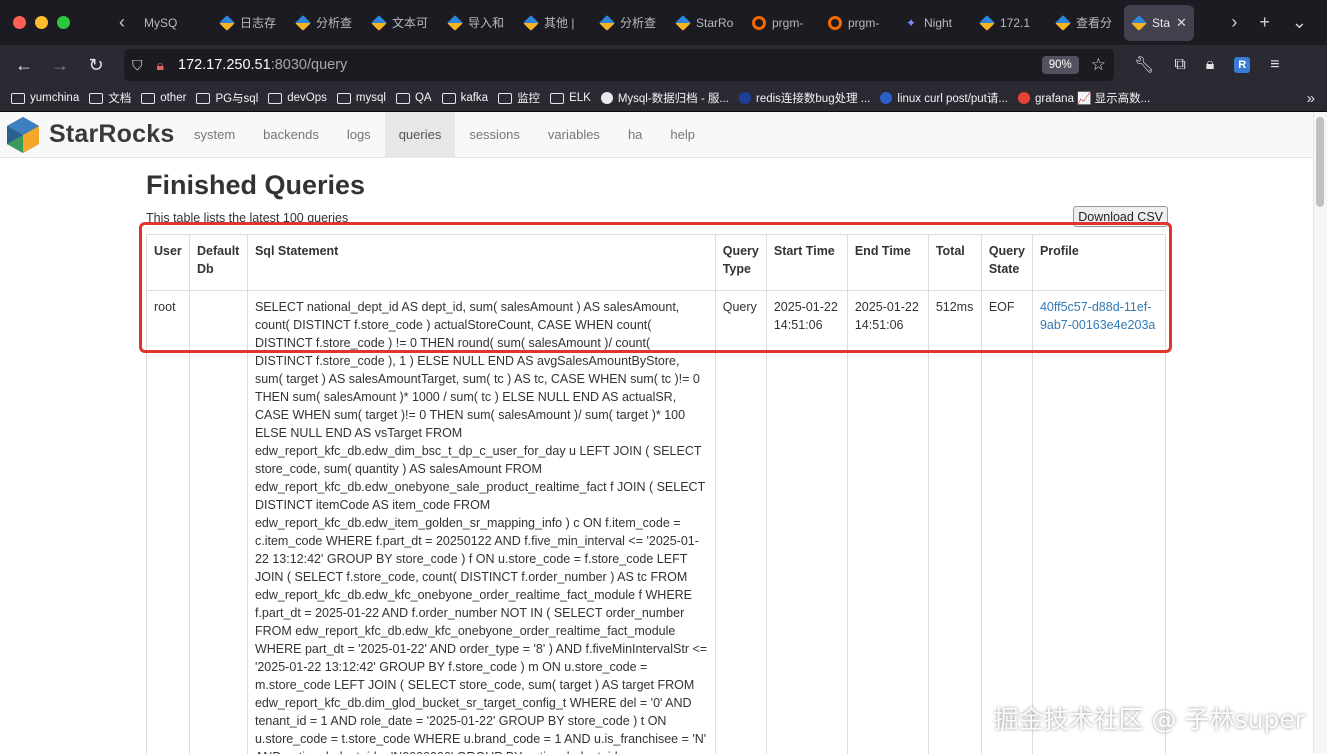  Describe the element at coordinates (214, 135) in the screenshot. I see `menu-item-system: system` at that location.